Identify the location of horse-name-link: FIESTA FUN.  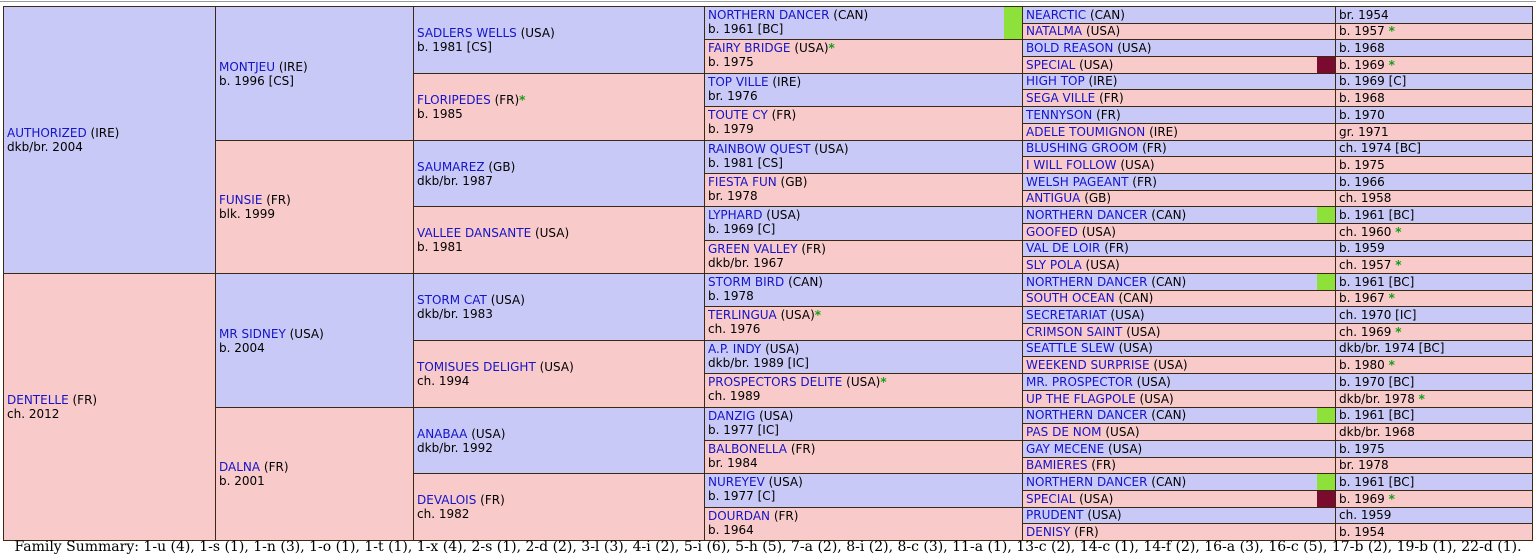
(742, 182).